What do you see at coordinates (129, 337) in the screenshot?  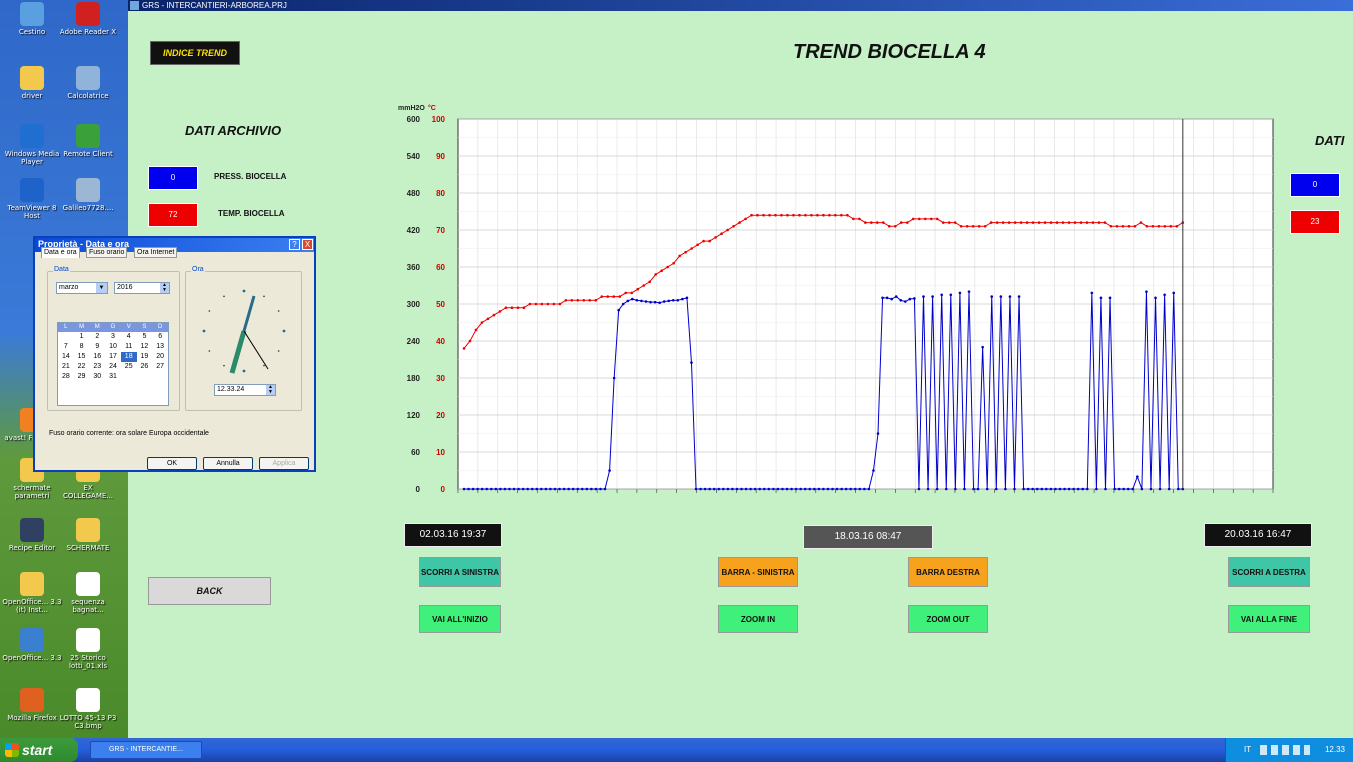 I see `calendar-day: 4` at bounding box center [129, 337].